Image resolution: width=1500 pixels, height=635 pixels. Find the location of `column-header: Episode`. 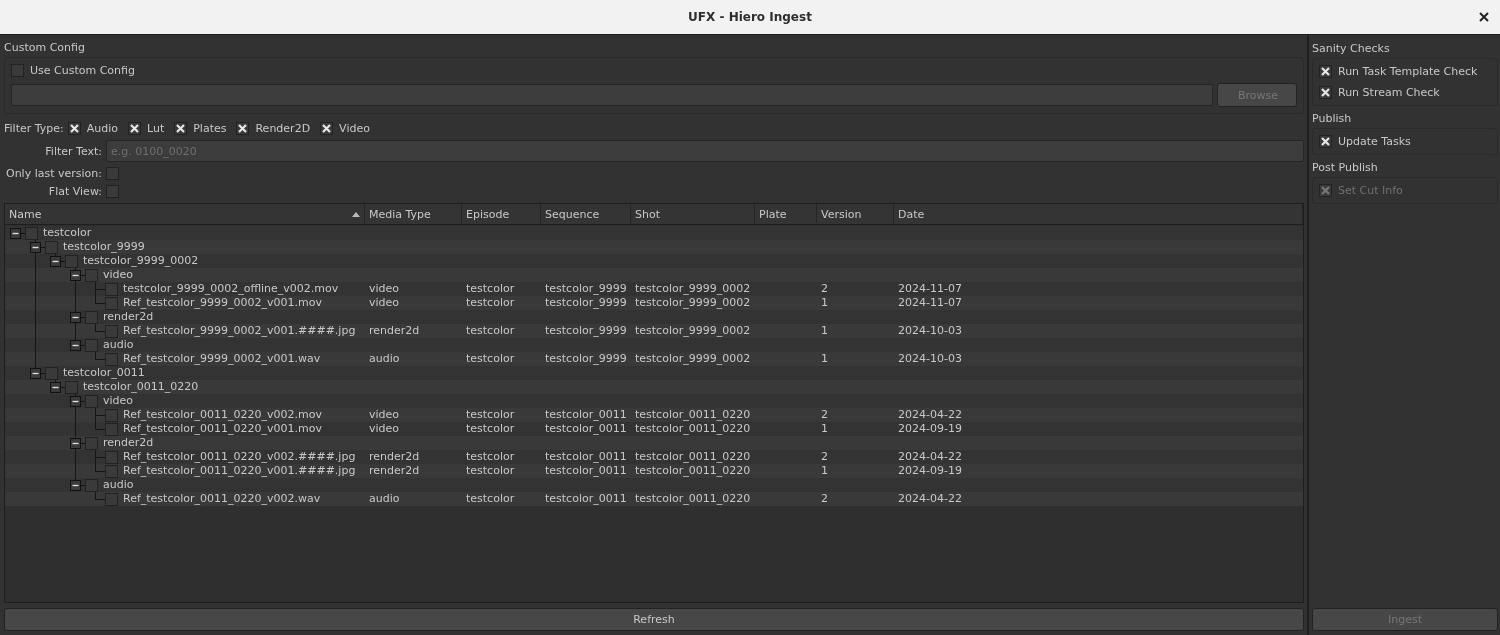

column-header: Episode is located at coordinates (501, 214).